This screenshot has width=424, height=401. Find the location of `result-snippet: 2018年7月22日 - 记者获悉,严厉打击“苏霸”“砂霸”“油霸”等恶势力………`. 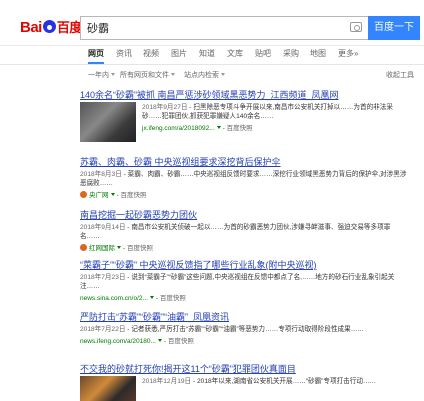

result-snippet: 2018年7月22日 - 记者获悉,严厉打击“苏霸”“砂霸”“油霸”等恶势力……… is located at coordinates (245, 329).